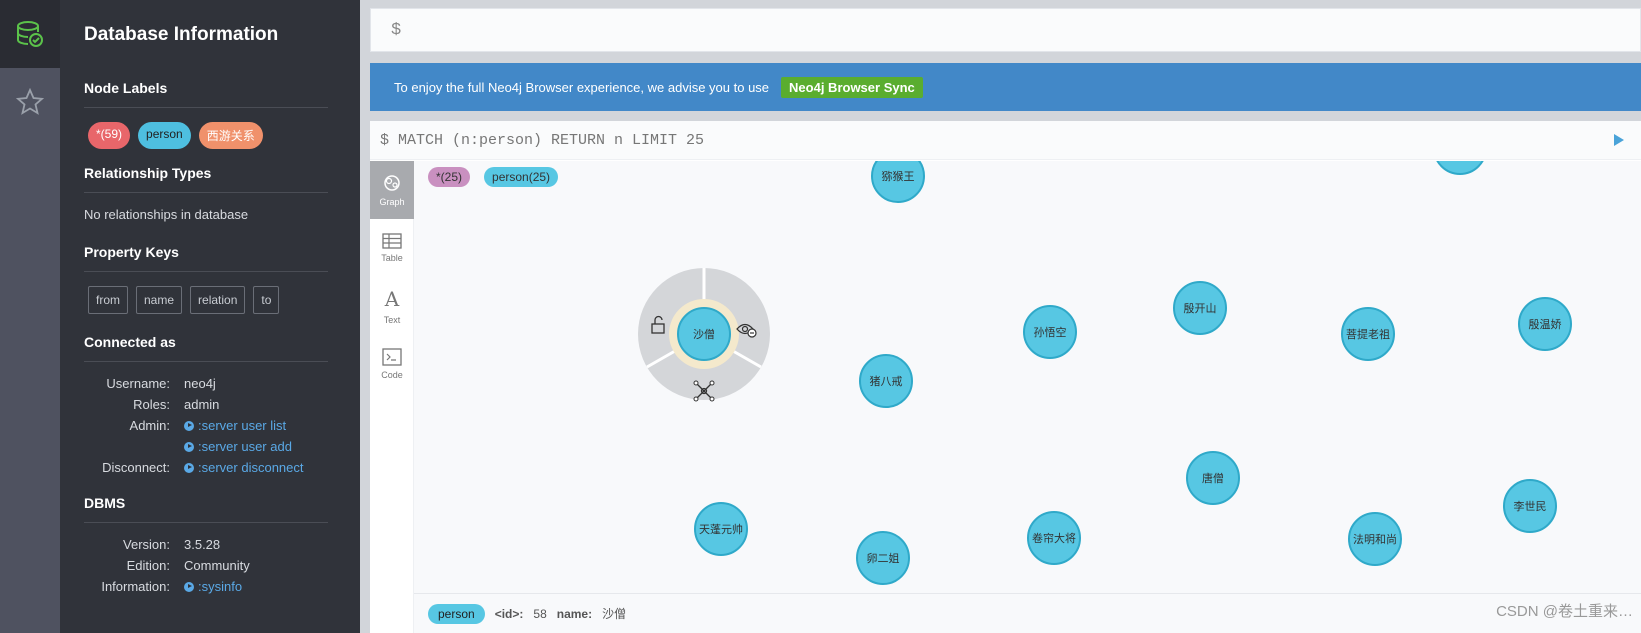 This screenshot has height=633, width=1641. What do you see at coordinates (574, 613) in the screenshot?
I see `status-name-label: name:` at bounding box center [574, 613].